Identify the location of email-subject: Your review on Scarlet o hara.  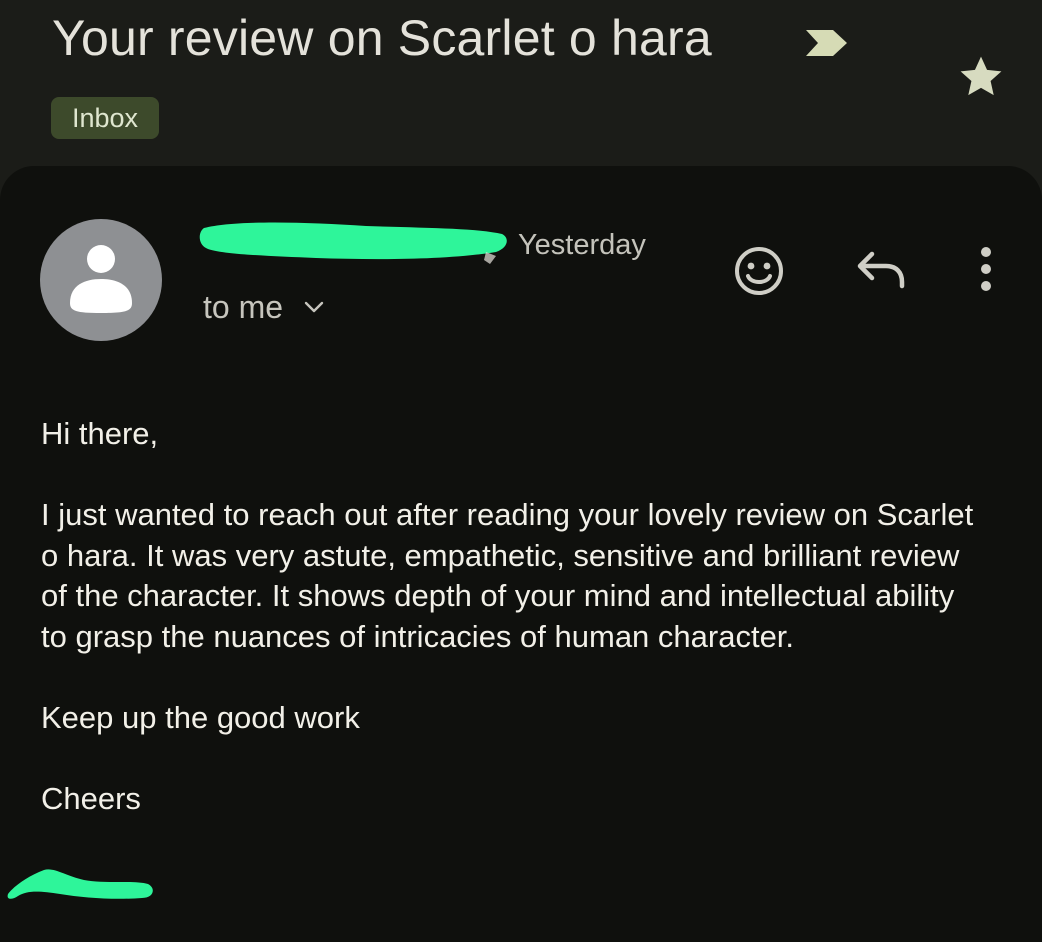
(382, 38).